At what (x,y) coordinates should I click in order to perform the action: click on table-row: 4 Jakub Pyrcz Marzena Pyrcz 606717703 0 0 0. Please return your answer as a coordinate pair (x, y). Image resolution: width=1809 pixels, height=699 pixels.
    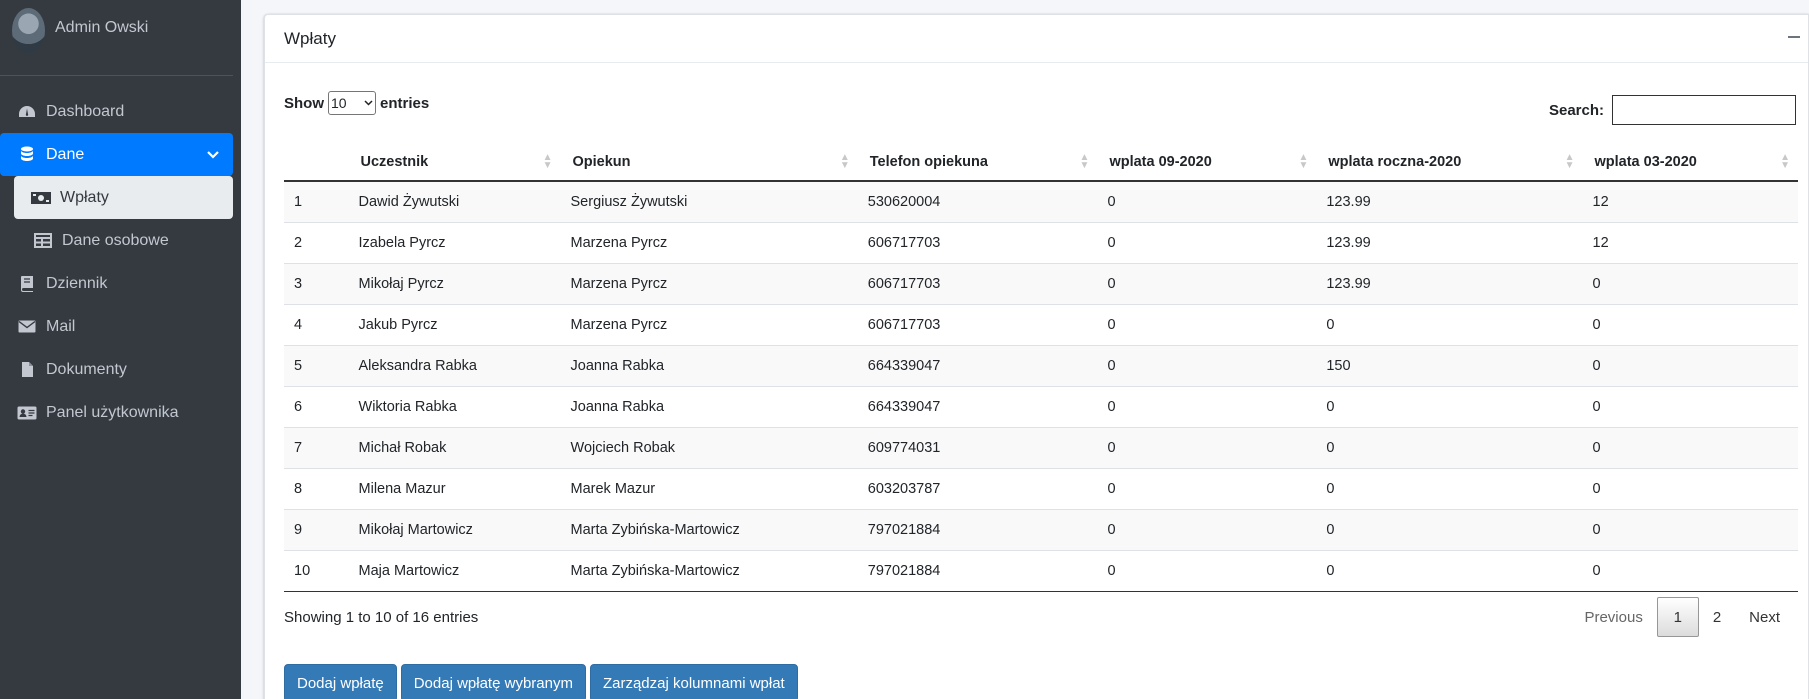
    Looking at the image, I should click on (1041, 325).